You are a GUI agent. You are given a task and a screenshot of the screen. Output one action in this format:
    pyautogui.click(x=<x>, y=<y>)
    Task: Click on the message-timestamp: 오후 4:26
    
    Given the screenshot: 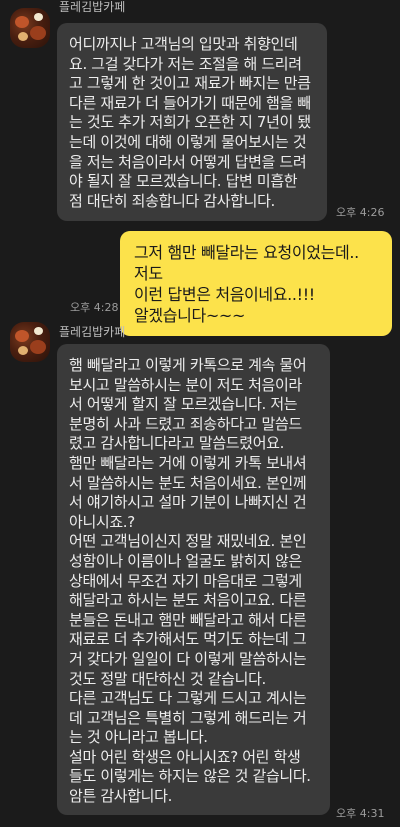 What is the action you would take?
    pyautogui.click(x=360, y=212)
    